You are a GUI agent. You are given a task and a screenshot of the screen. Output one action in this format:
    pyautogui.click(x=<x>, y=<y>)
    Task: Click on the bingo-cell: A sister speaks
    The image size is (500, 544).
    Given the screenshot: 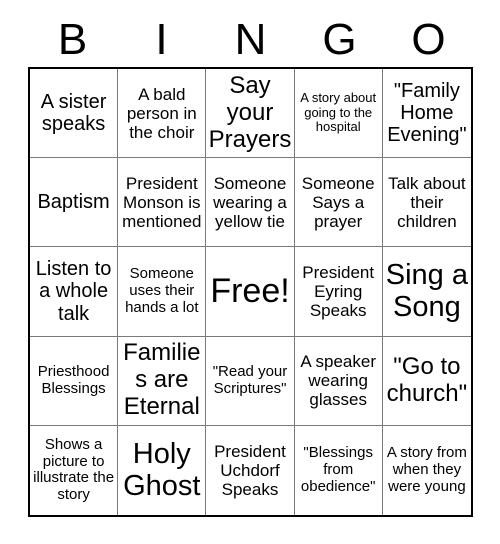 What is the action you would take?
    pyautogui.click(x=74, y=114)
    